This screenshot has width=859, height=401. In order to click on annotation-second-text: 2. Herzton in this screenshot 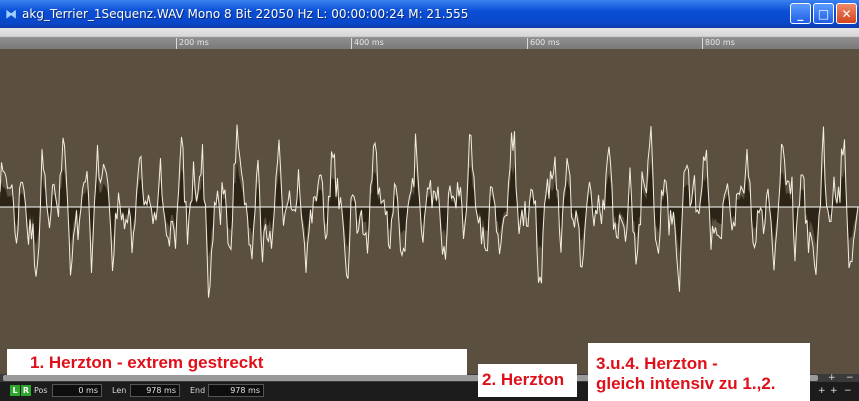, I will do `click(523, 379)`.